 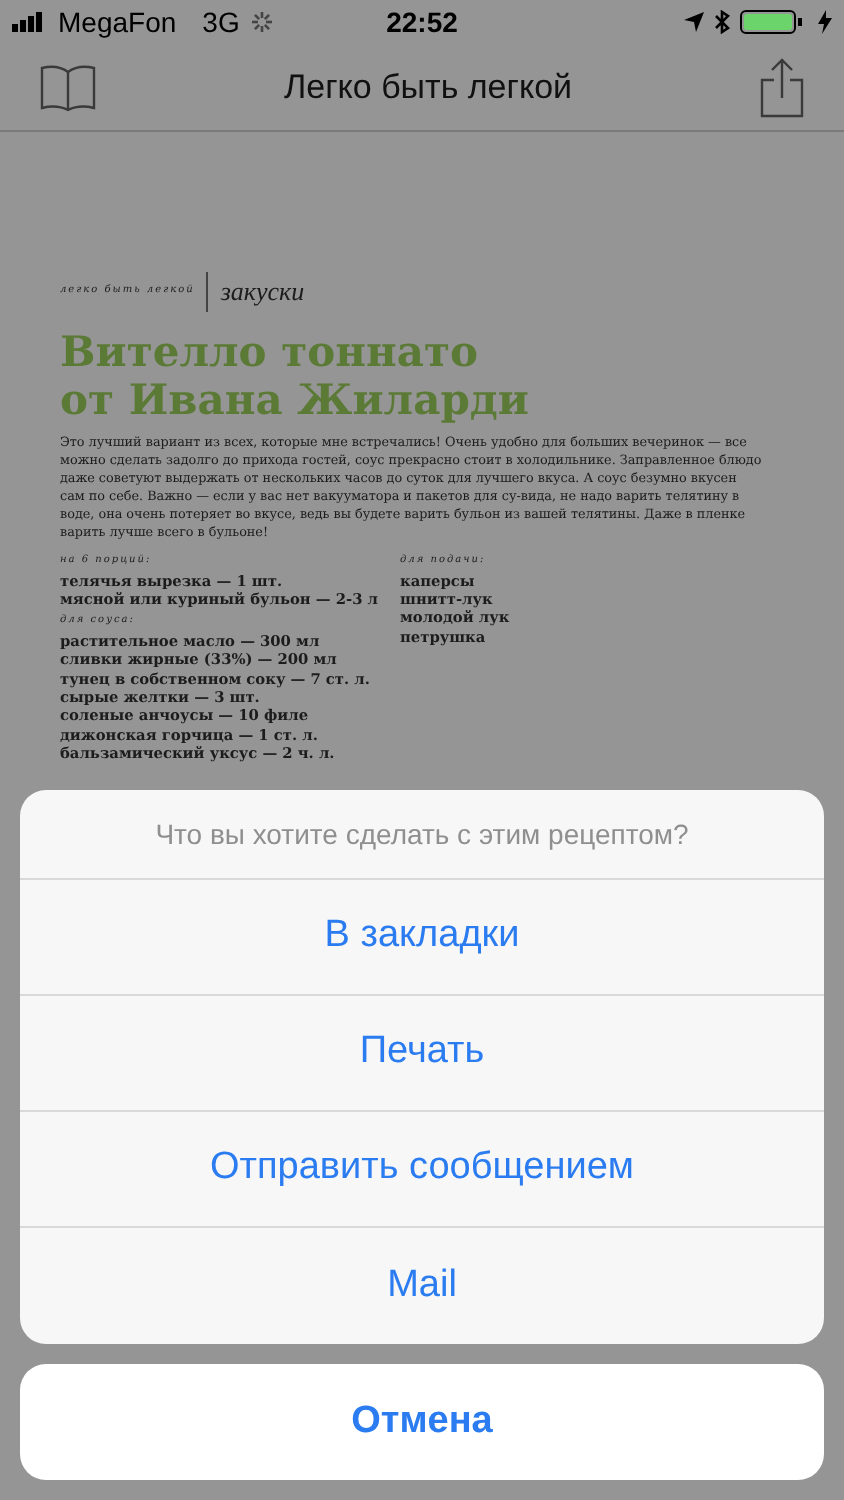 What do you see at coordinates (270, 352) in the screenshot?
I see `recipe-title: Вителло тоннато` at bounding box center [270, 352].